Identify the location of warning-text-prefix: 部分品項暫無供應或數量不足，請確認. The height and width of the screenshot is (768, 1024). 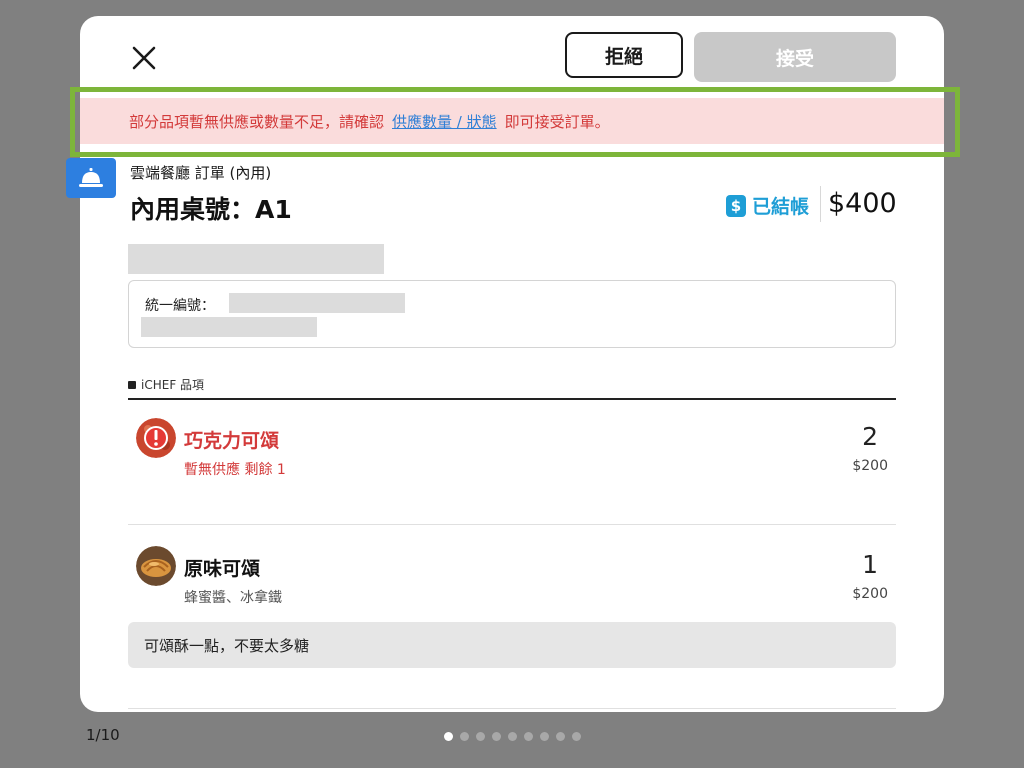
(257, 121).